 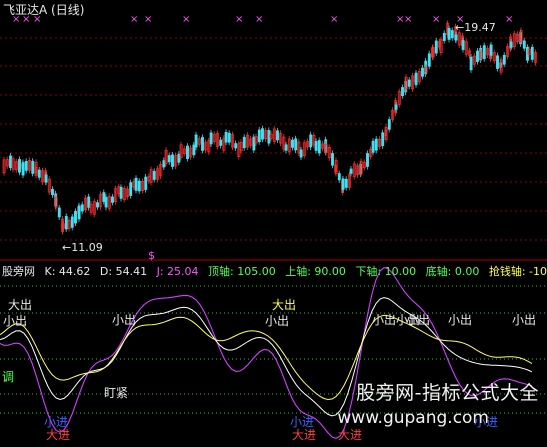 I want to click on signal-small-out-2: 小出, so click(x=124, y=320).